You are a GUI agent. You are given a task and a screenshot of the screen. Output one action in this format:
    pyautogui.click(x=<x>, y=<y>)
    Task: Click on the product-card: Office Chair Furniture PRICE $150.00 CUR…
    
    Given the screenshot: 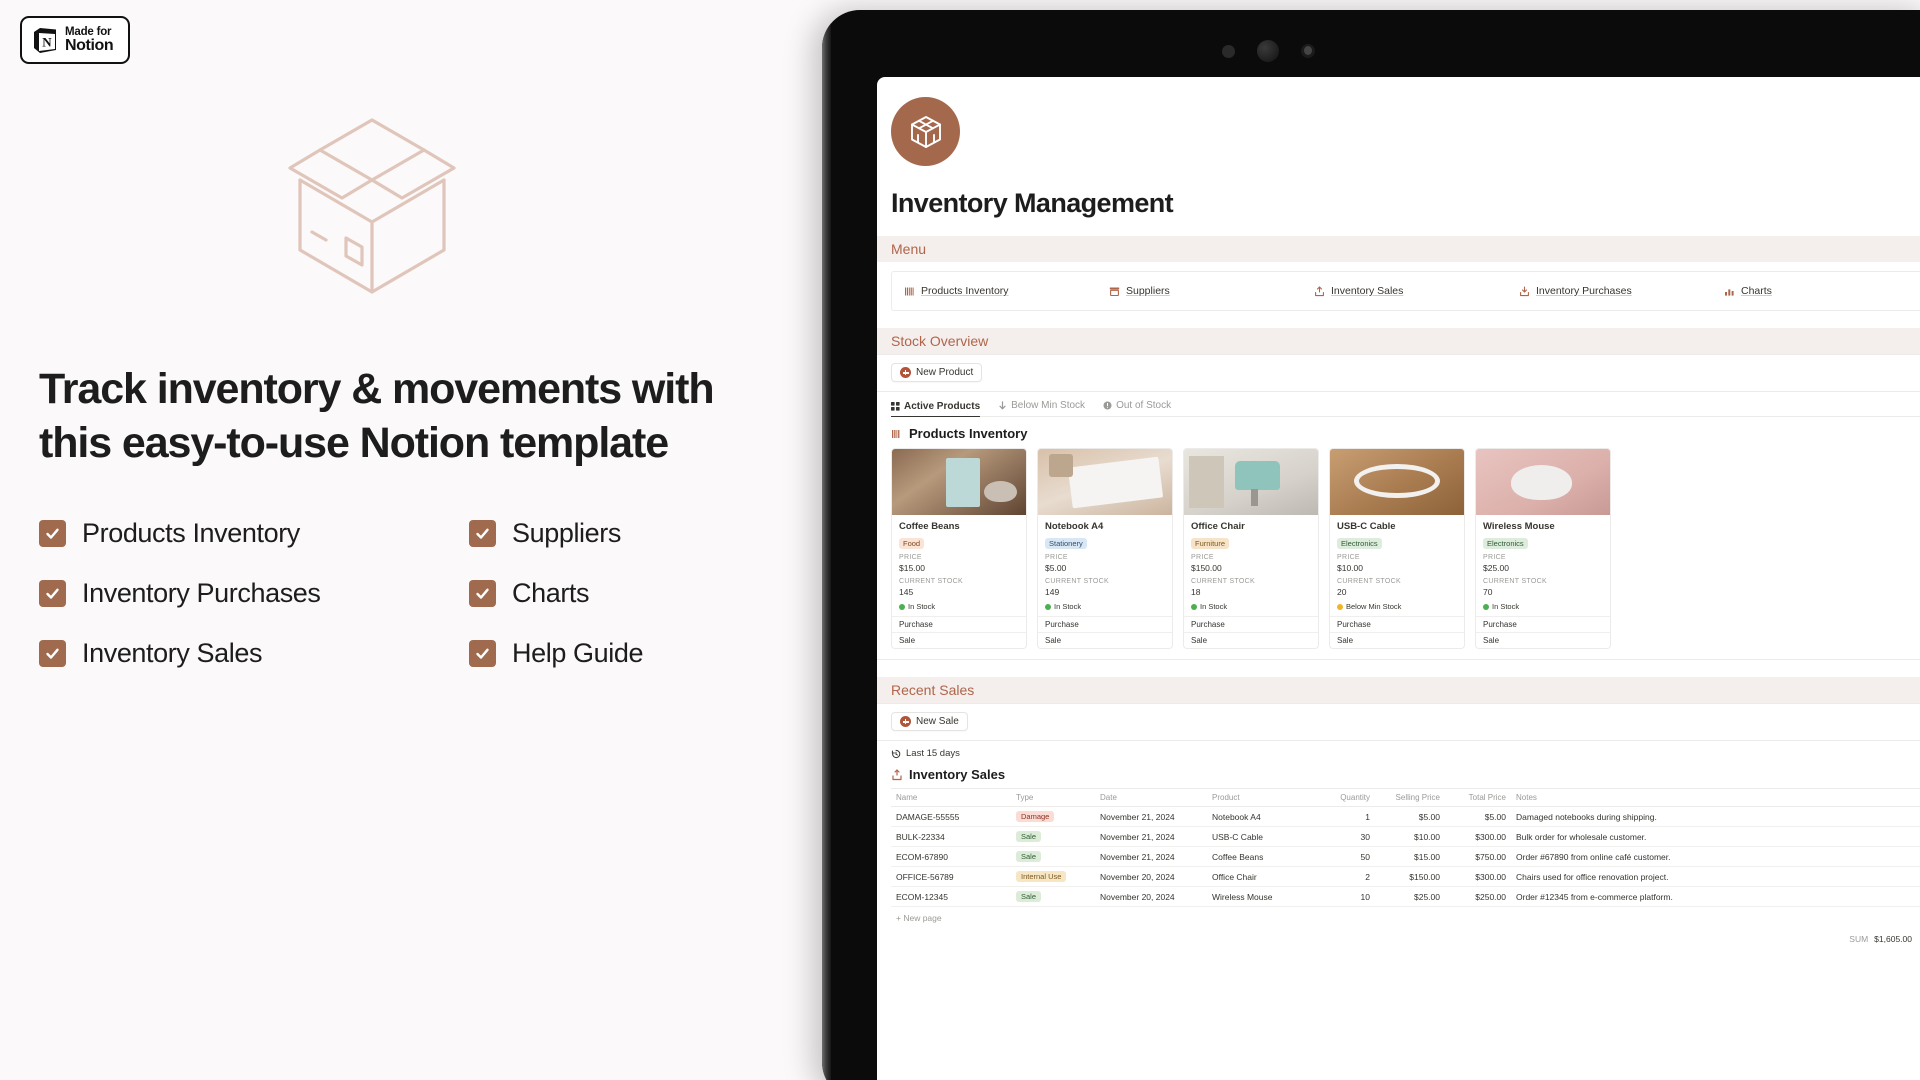 What is the action you would take?
    pyautogui.click(x=1251, y=548)
    